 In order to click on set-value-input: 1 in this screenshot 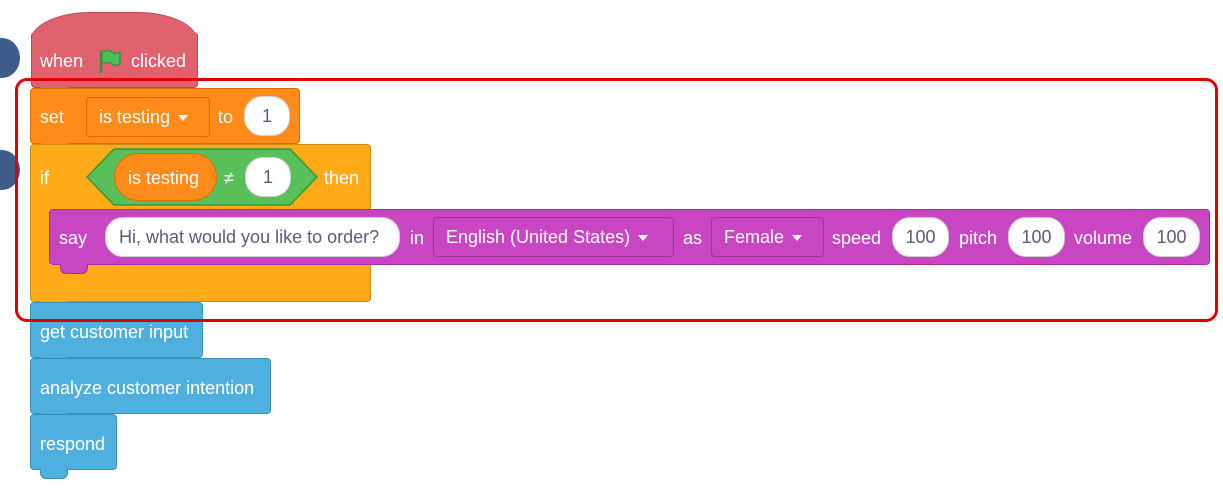, I will do `click(267, 116)`.